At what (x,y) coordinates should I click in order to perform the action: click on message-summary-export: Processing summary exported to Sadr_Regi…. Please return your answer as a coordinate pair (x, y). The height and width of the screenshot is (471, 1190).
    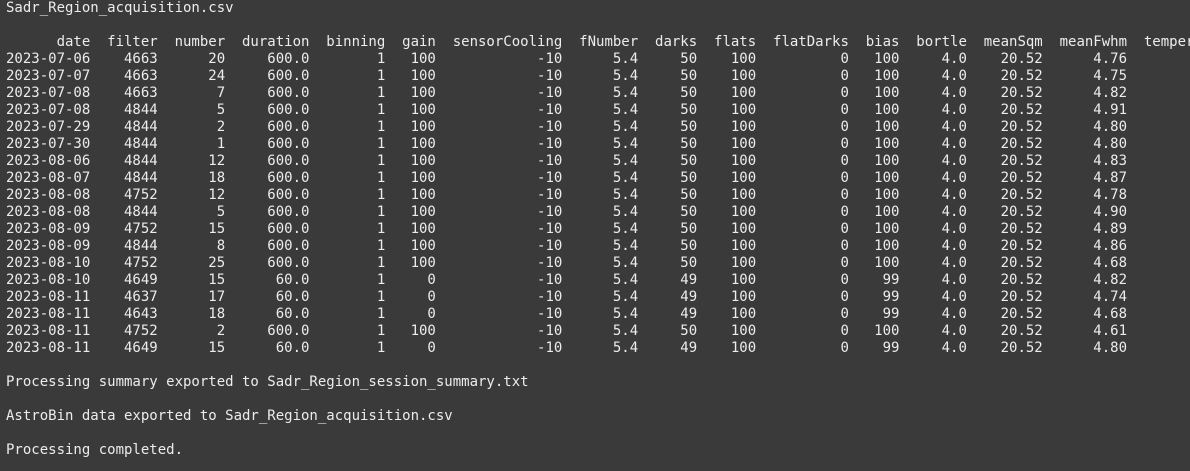
    Looking at the image, I should click on (267, 382).